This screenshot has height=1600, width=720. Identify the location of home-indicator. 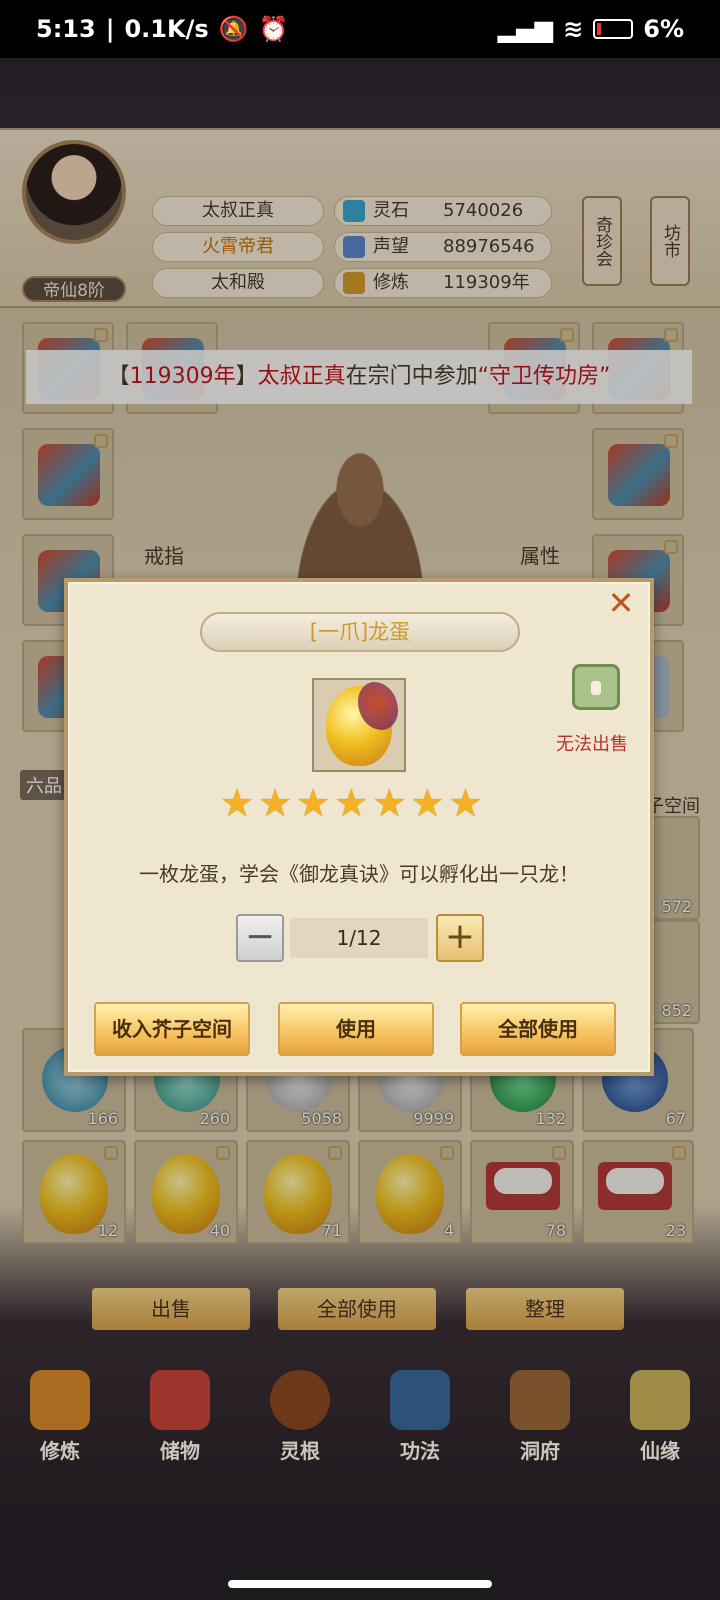
(360, 1584).